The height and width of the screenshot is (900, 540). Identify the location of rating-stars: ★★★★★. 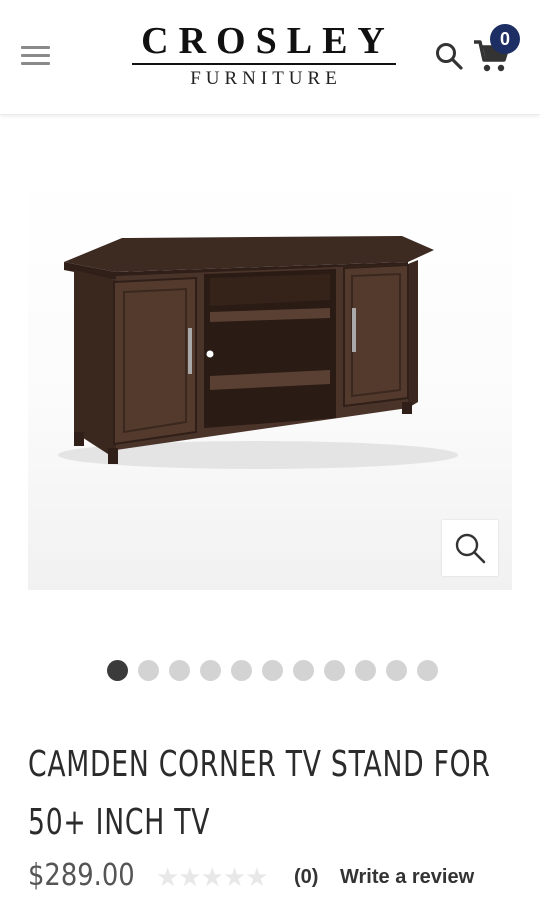
(212, 877).